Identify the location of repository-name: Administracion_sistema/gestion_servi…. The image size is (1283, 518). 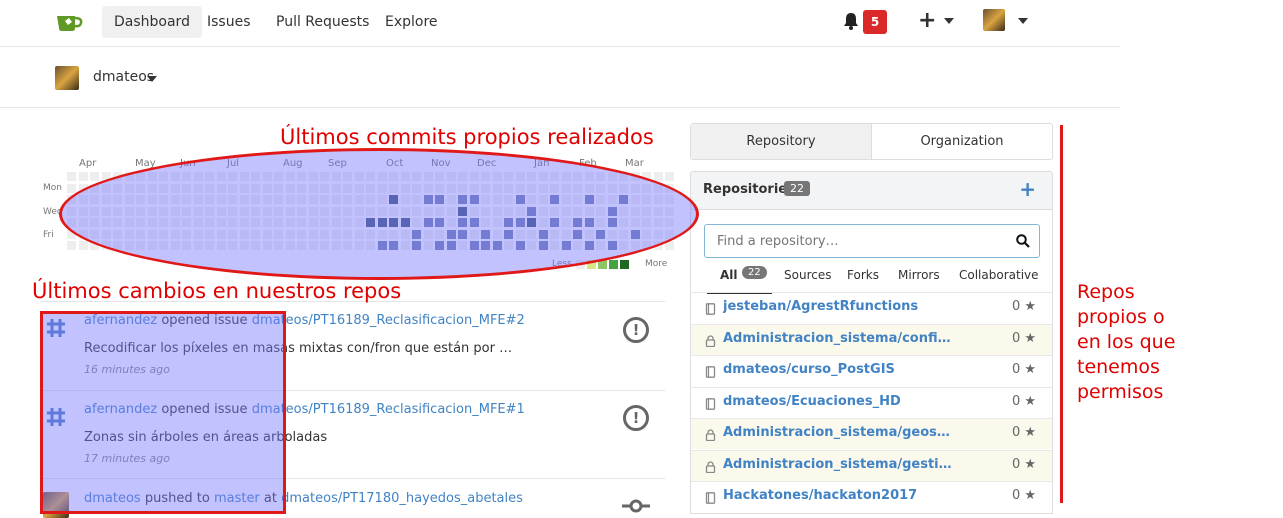
(840, 464).